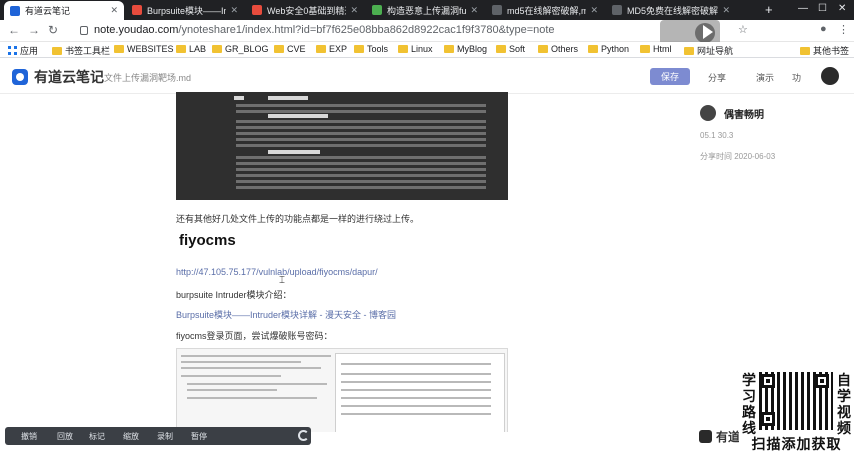 The image size is (854, 452). What do you see at coordinates (29, 51) in the screenshot?
I see `bookmark-label: 应用` at bounding box center [29, 51].